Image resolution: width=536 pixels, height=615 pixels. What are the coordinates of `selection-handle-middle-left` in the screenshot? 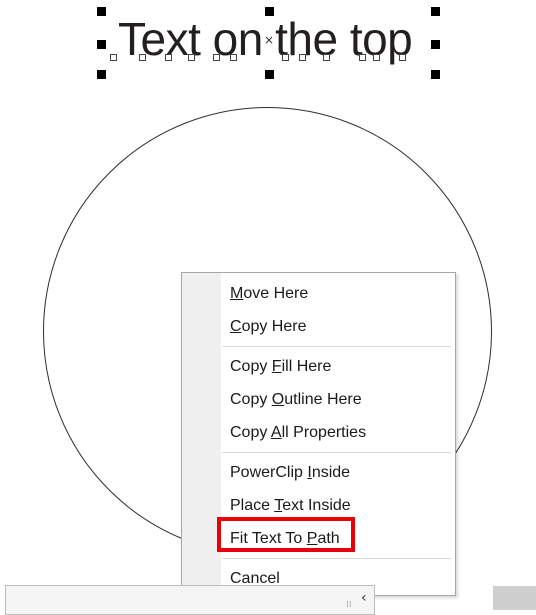 It's located at (101, 44).